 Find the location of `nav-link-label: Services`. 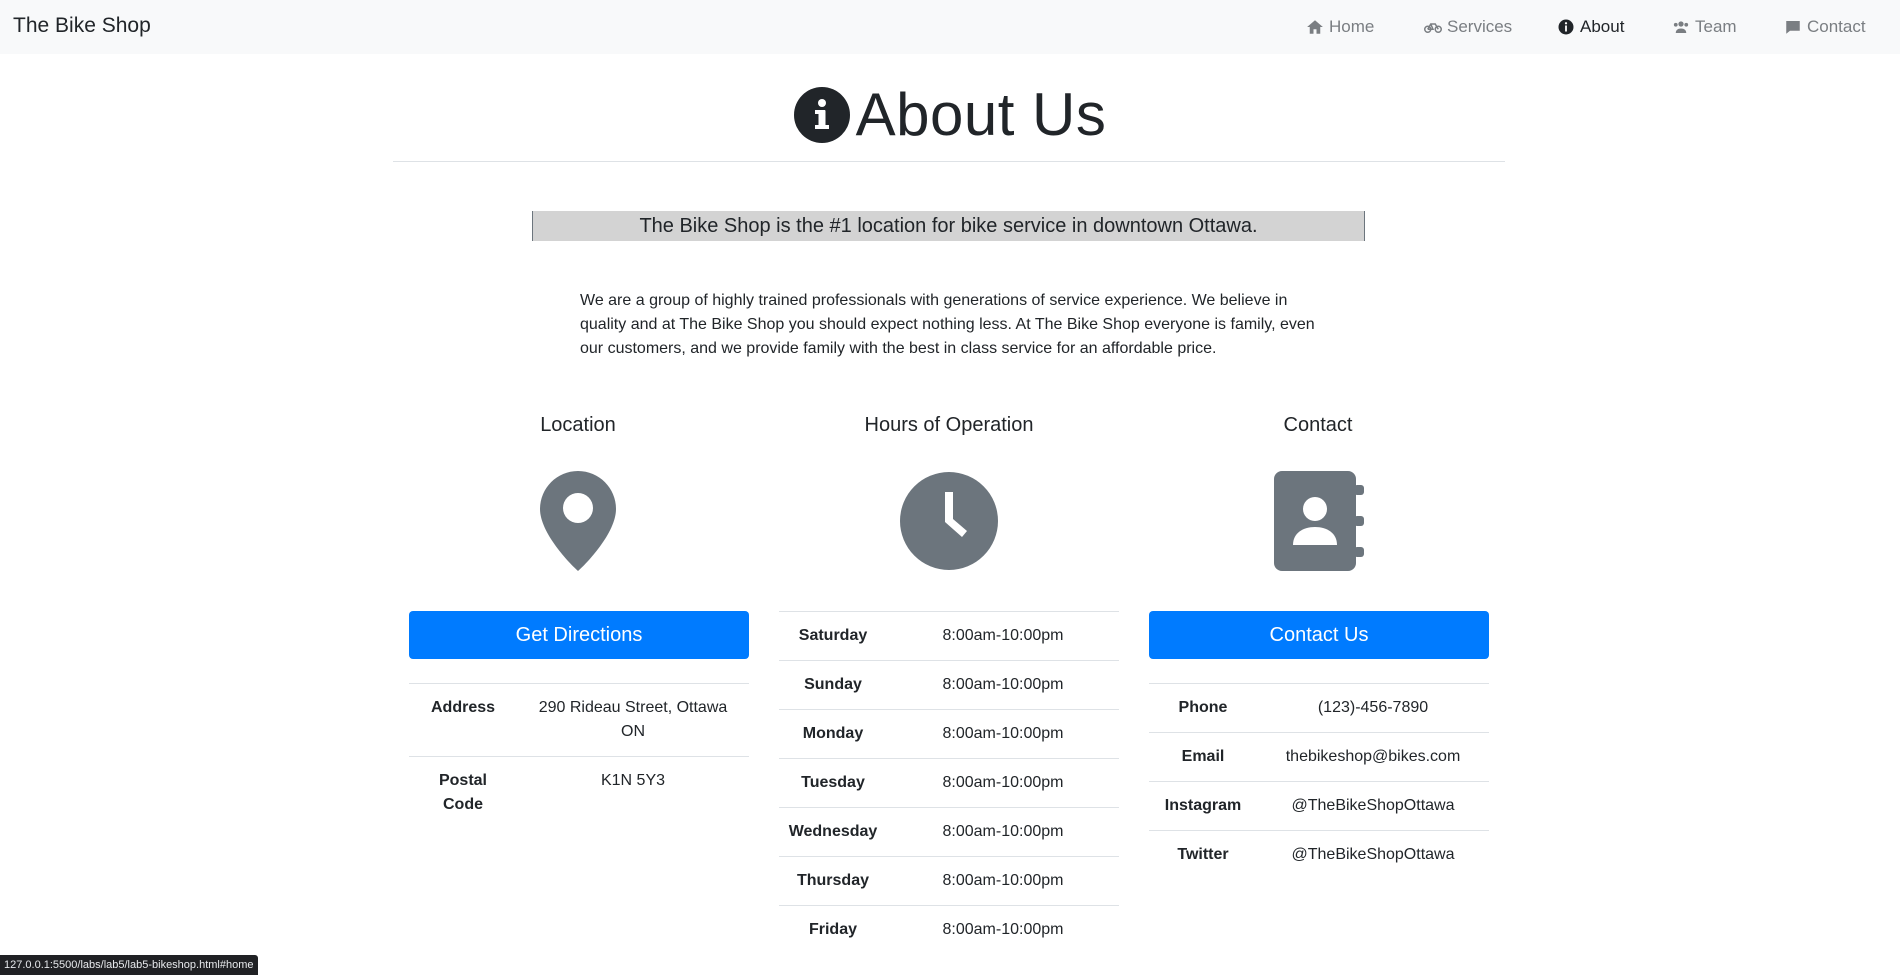

nav-link-label: Services is located at coordinates (1480, 26).